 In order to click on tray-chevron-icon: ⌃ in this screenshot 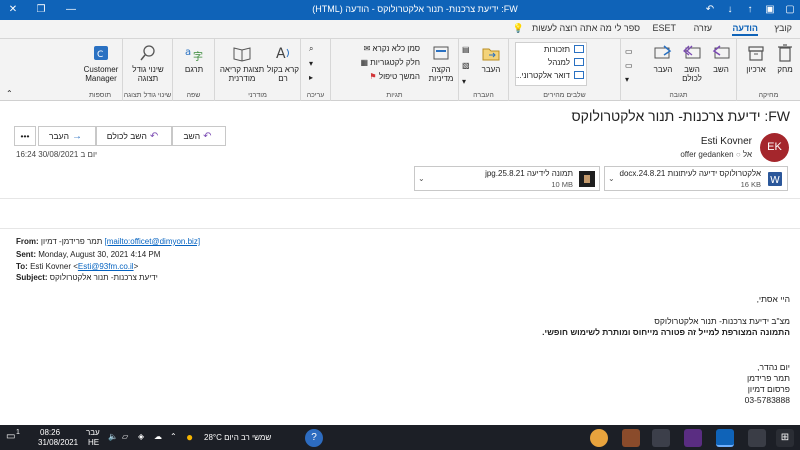, I will do `click(173, 436)`.